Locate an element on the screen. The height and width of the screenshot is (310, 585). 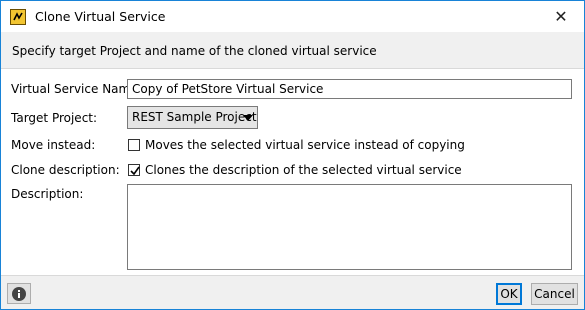
clone-description-label: Clone description: is located at coordinates (65, 170).